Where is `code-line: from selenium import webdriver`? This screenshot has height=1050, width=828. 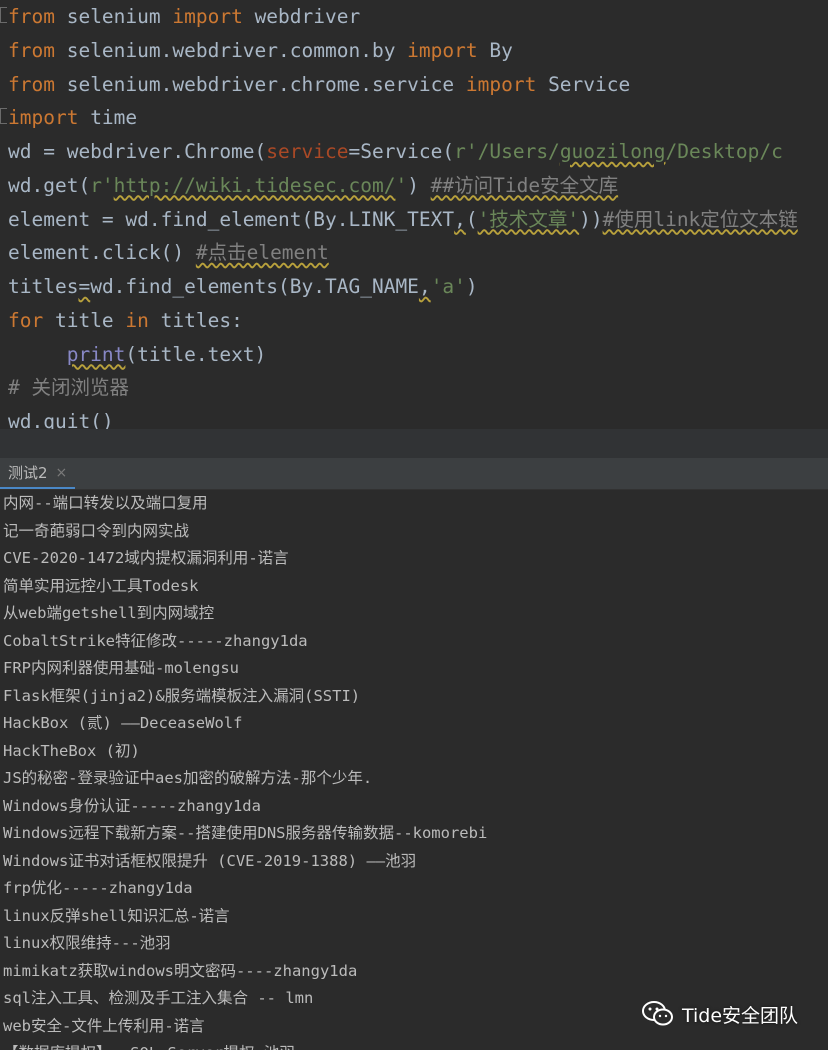 code-line: from selenium import webdriver is located at coordinates (414, 17).